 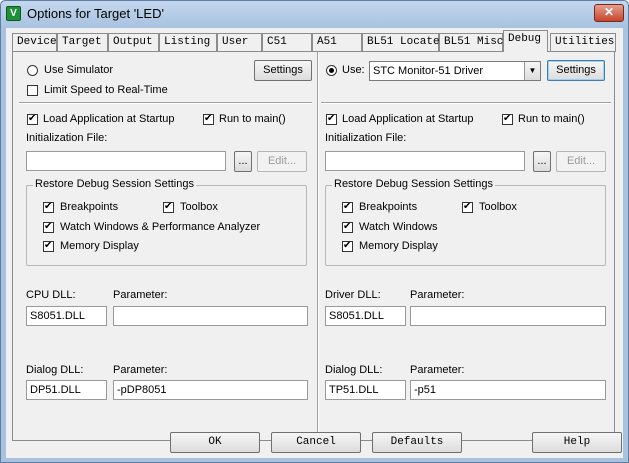 What do you see at coordinates (417, 442) in the screenshot?
I see `defaults-button: Defaults` at bounding box center [417, 442].